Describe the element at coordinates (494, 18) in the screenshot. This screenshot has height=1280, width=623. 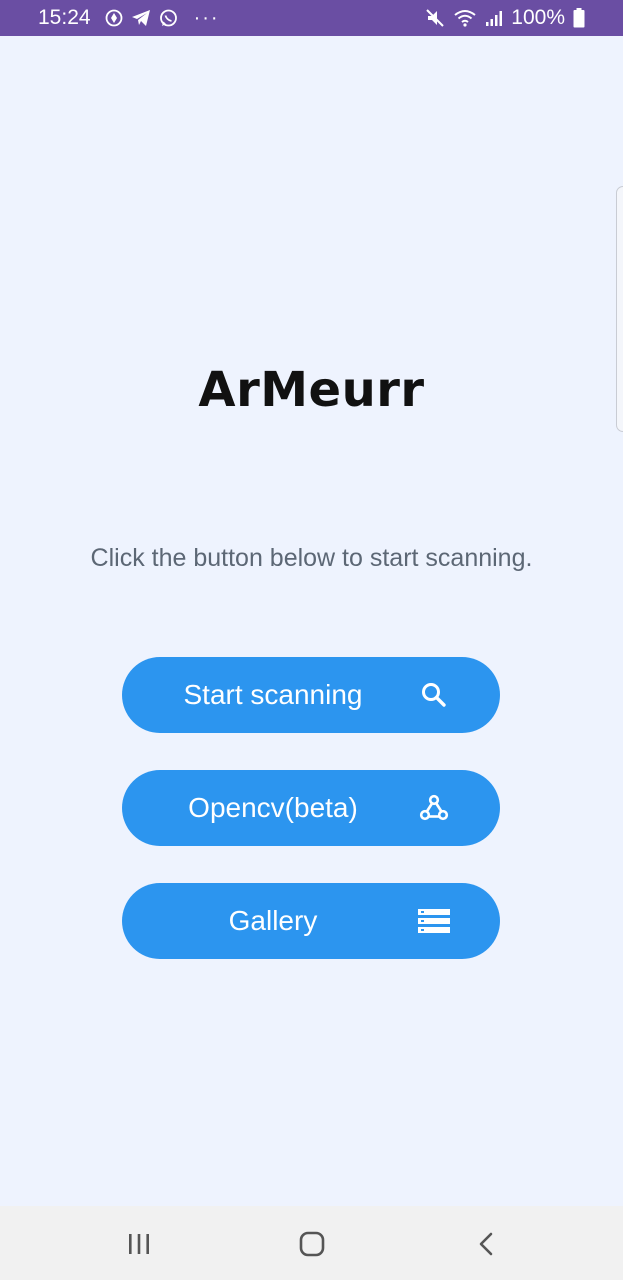
I see `signal-icon` at that location.